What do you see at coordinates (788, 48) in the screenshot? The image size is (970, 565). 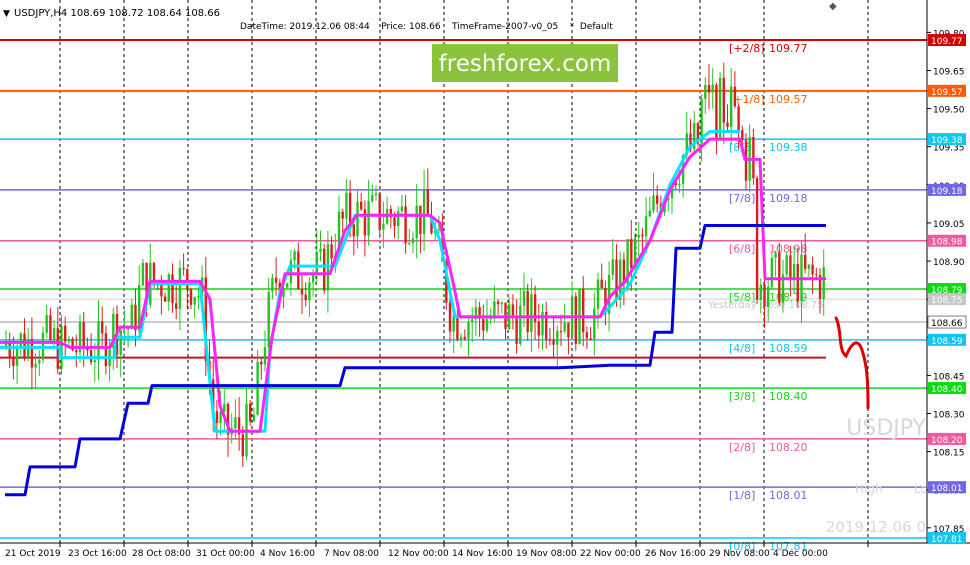 I see `murrey-level-value: 109.77` at bounding box center [788, 48].